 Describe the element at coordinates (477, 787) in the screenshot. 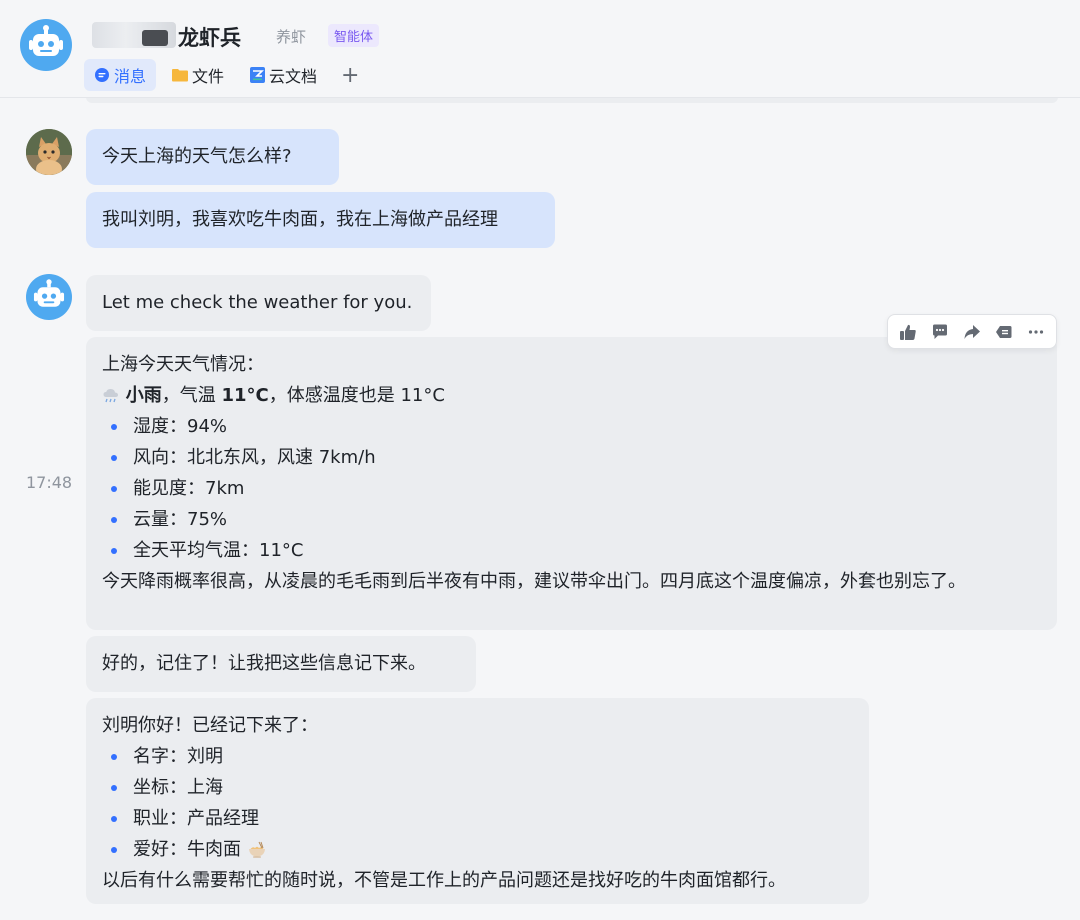

I see `list-item: 坐标：上海` at that location.